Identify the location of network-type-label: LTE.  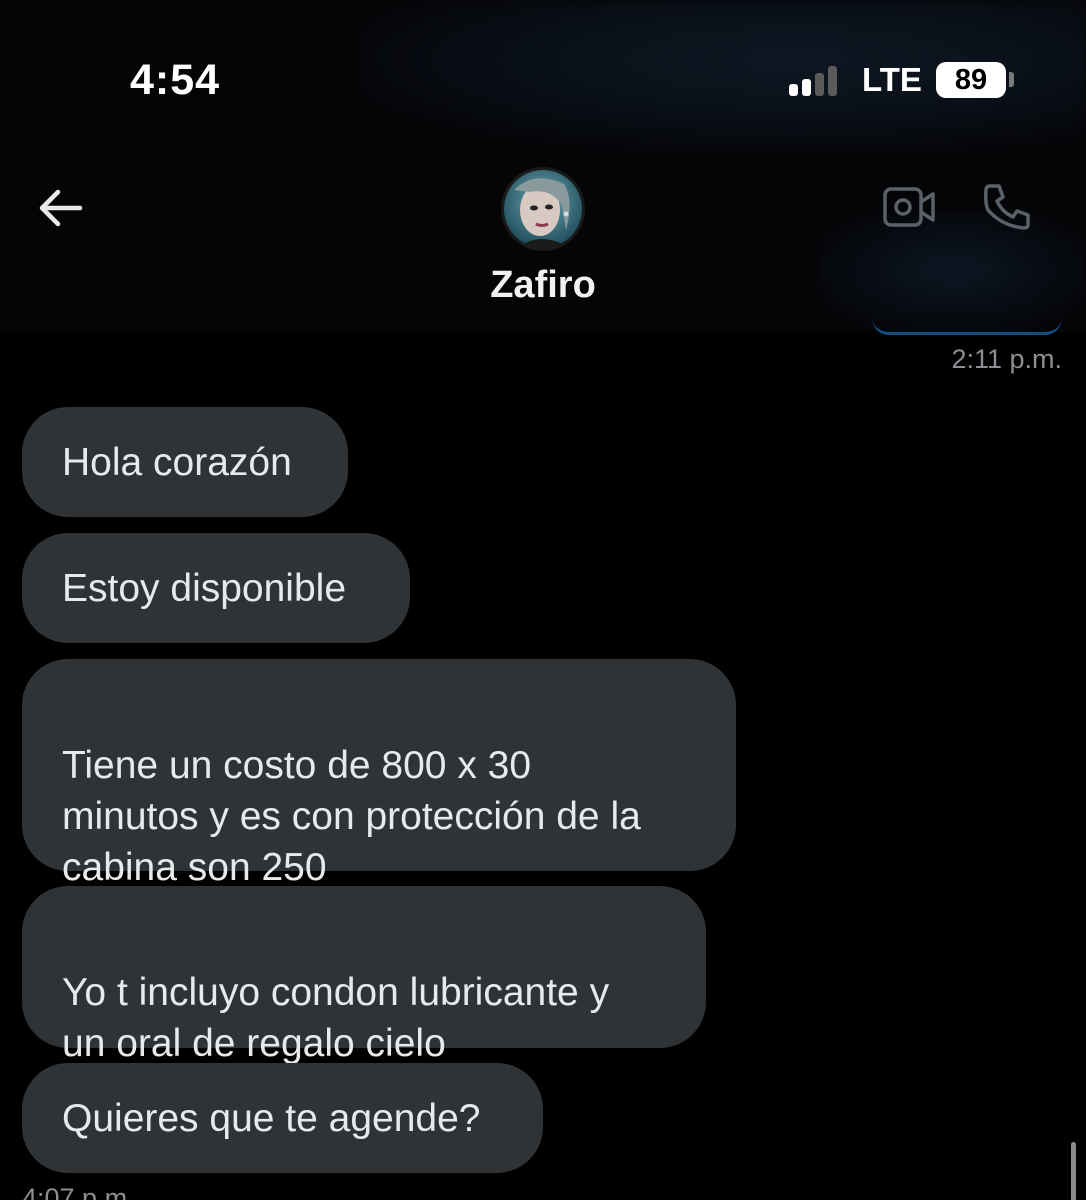
(892, 79).